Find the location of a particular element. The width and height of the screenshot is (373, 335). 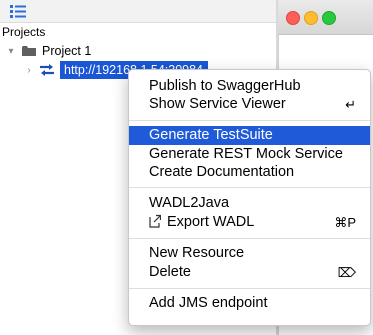

tree-item-project: ▾ Project 1 is located at coordinates (47, 51).